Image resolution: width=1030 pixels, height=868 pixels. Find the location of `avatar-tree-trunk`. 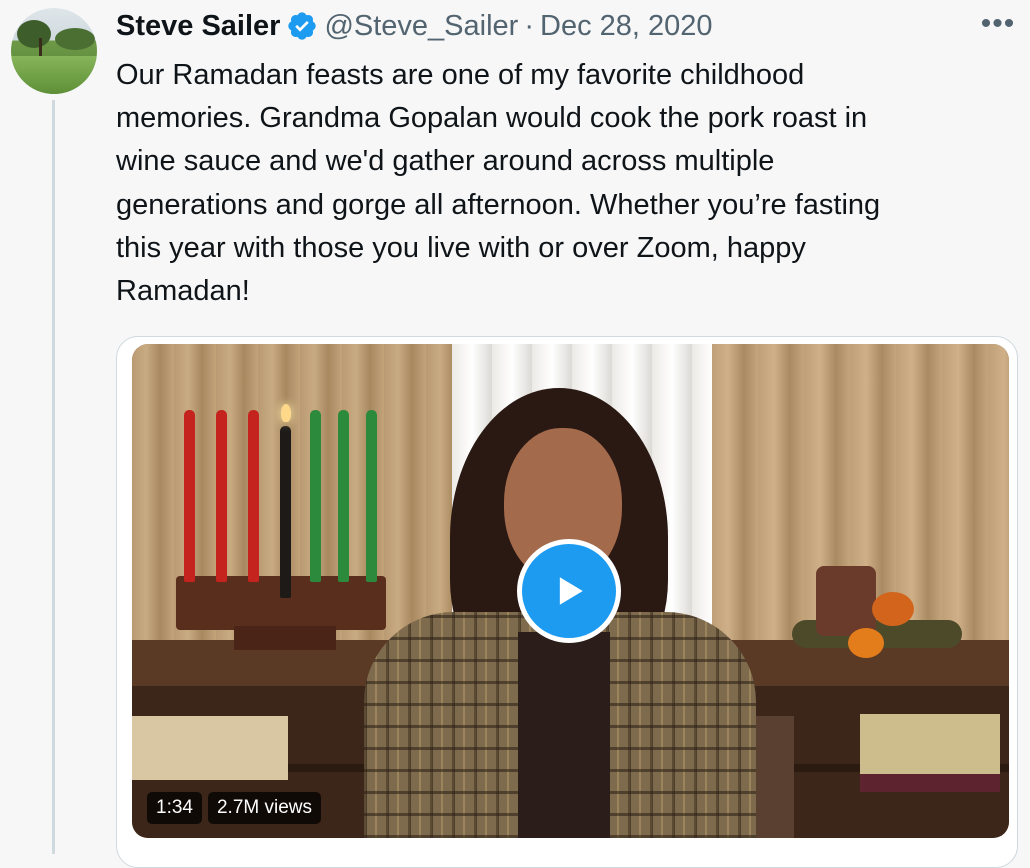

avatar-tree-trunk is located at coordinates (40, 48).